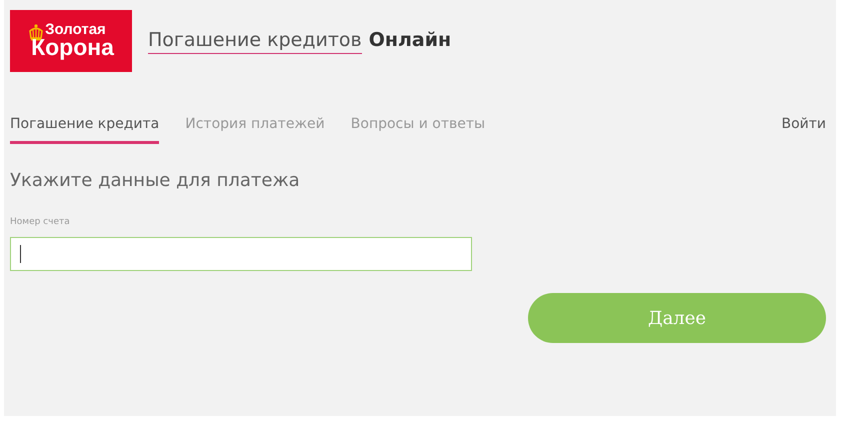 The width and height of the screenshot is (842, 426). I want to click on nav-tab: Вопросы и ответы, so click(418, 128).